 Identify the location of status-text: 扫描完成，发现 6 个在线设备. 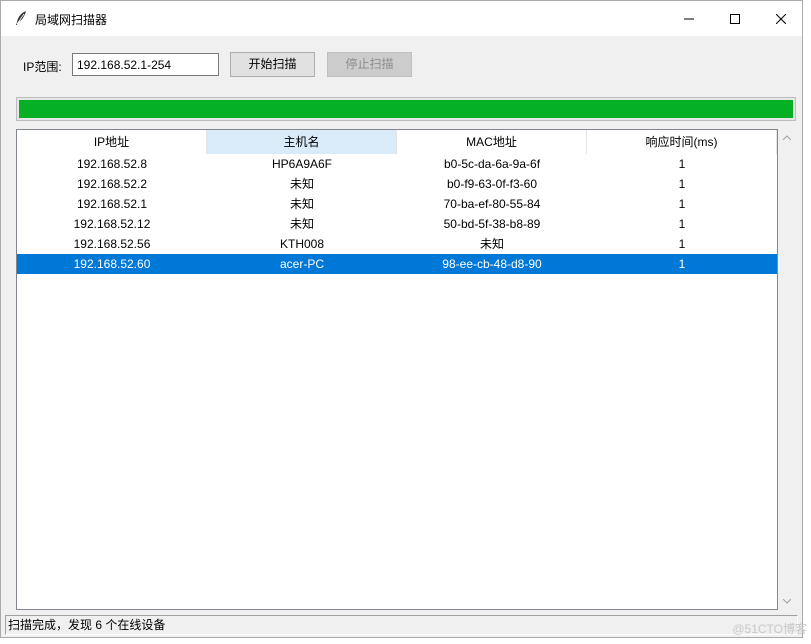
(87, 625).